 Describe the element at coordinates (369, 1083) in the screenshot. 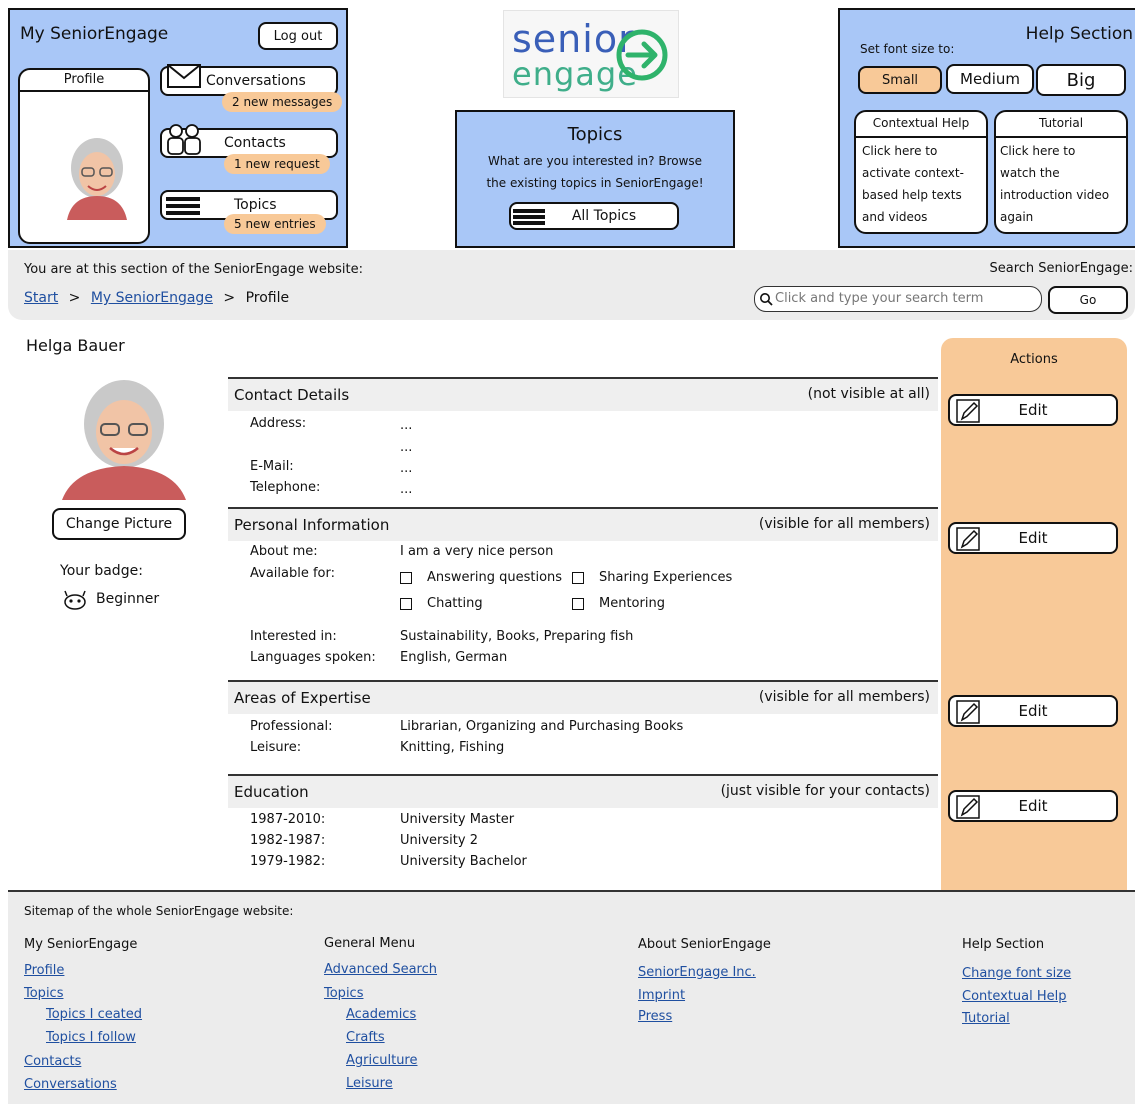

I see `sitemap-link-leisure: Leisure` at that location.